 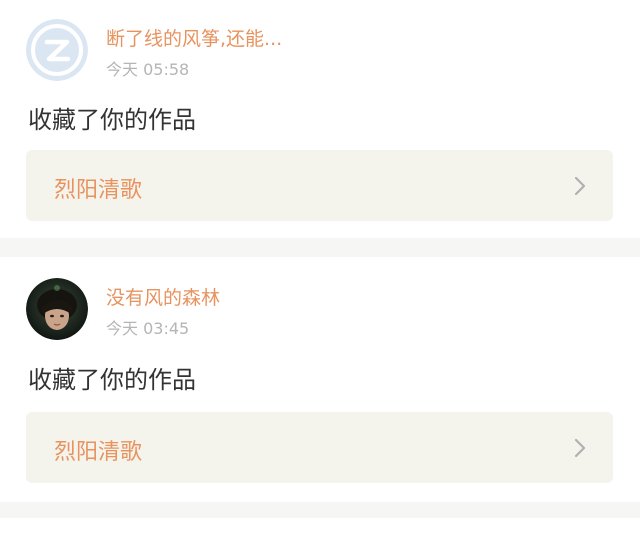 What do you see at coordinates (148, 69) in the screenshot?
I see `timestamp: 今天 05:58` at bounding box center [148, 69].